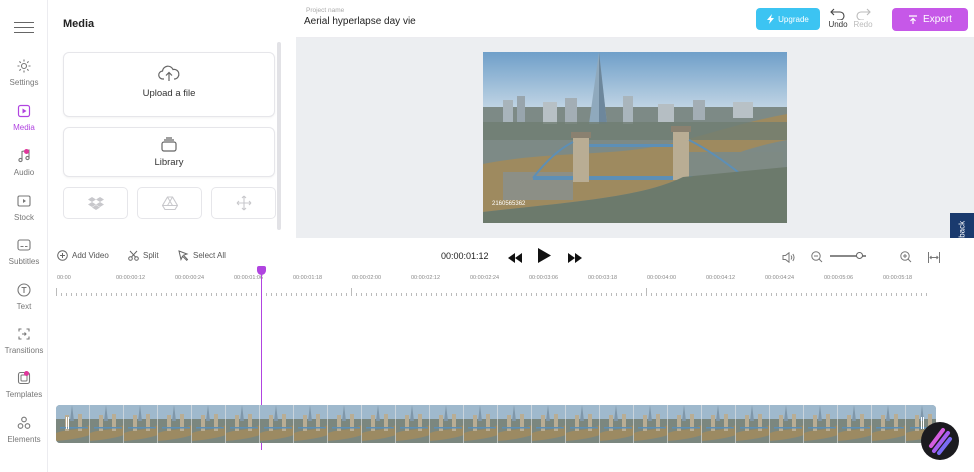  I want to click on rail-item-media: Media, so click(24, 125).